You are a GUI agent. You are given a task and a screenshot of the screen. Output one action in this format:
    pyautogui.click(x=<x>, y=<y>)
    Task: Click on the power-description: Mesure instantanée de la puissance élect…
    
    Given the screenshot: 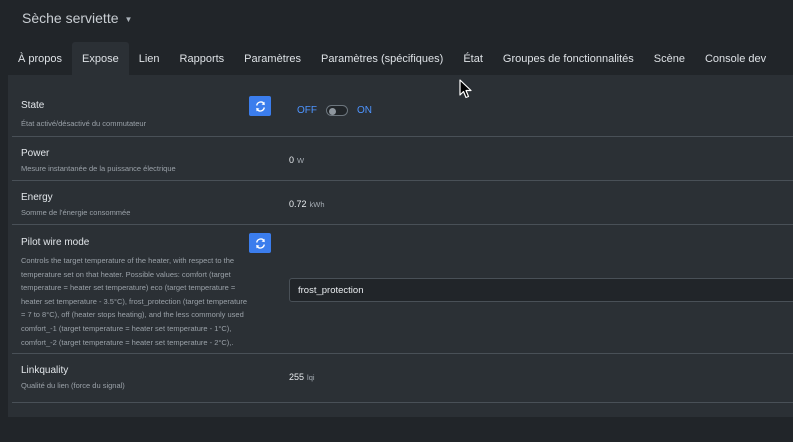 What is the action you would take?
    pyautogui.click(x=98, y=168)
    